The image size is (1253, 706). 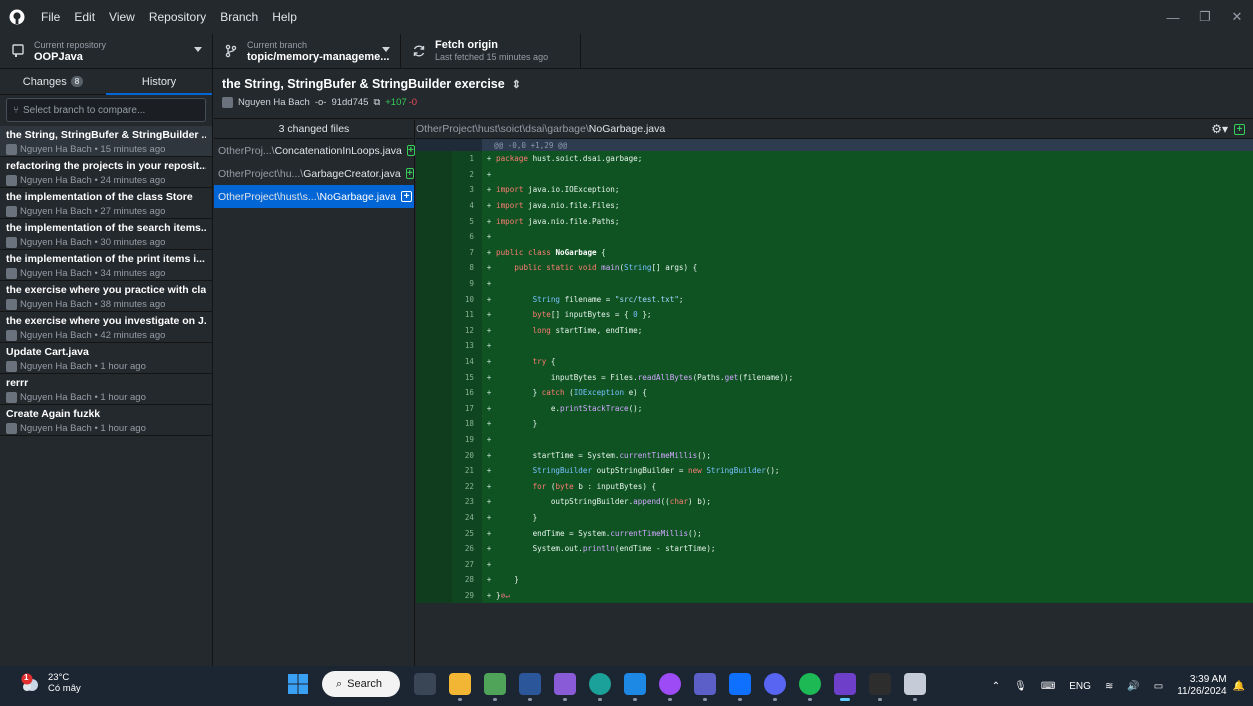 What do you see at coordinates (277, 45) in the screenshot?
I see `branch-label: Current branch` at bounding box center [277, 45].